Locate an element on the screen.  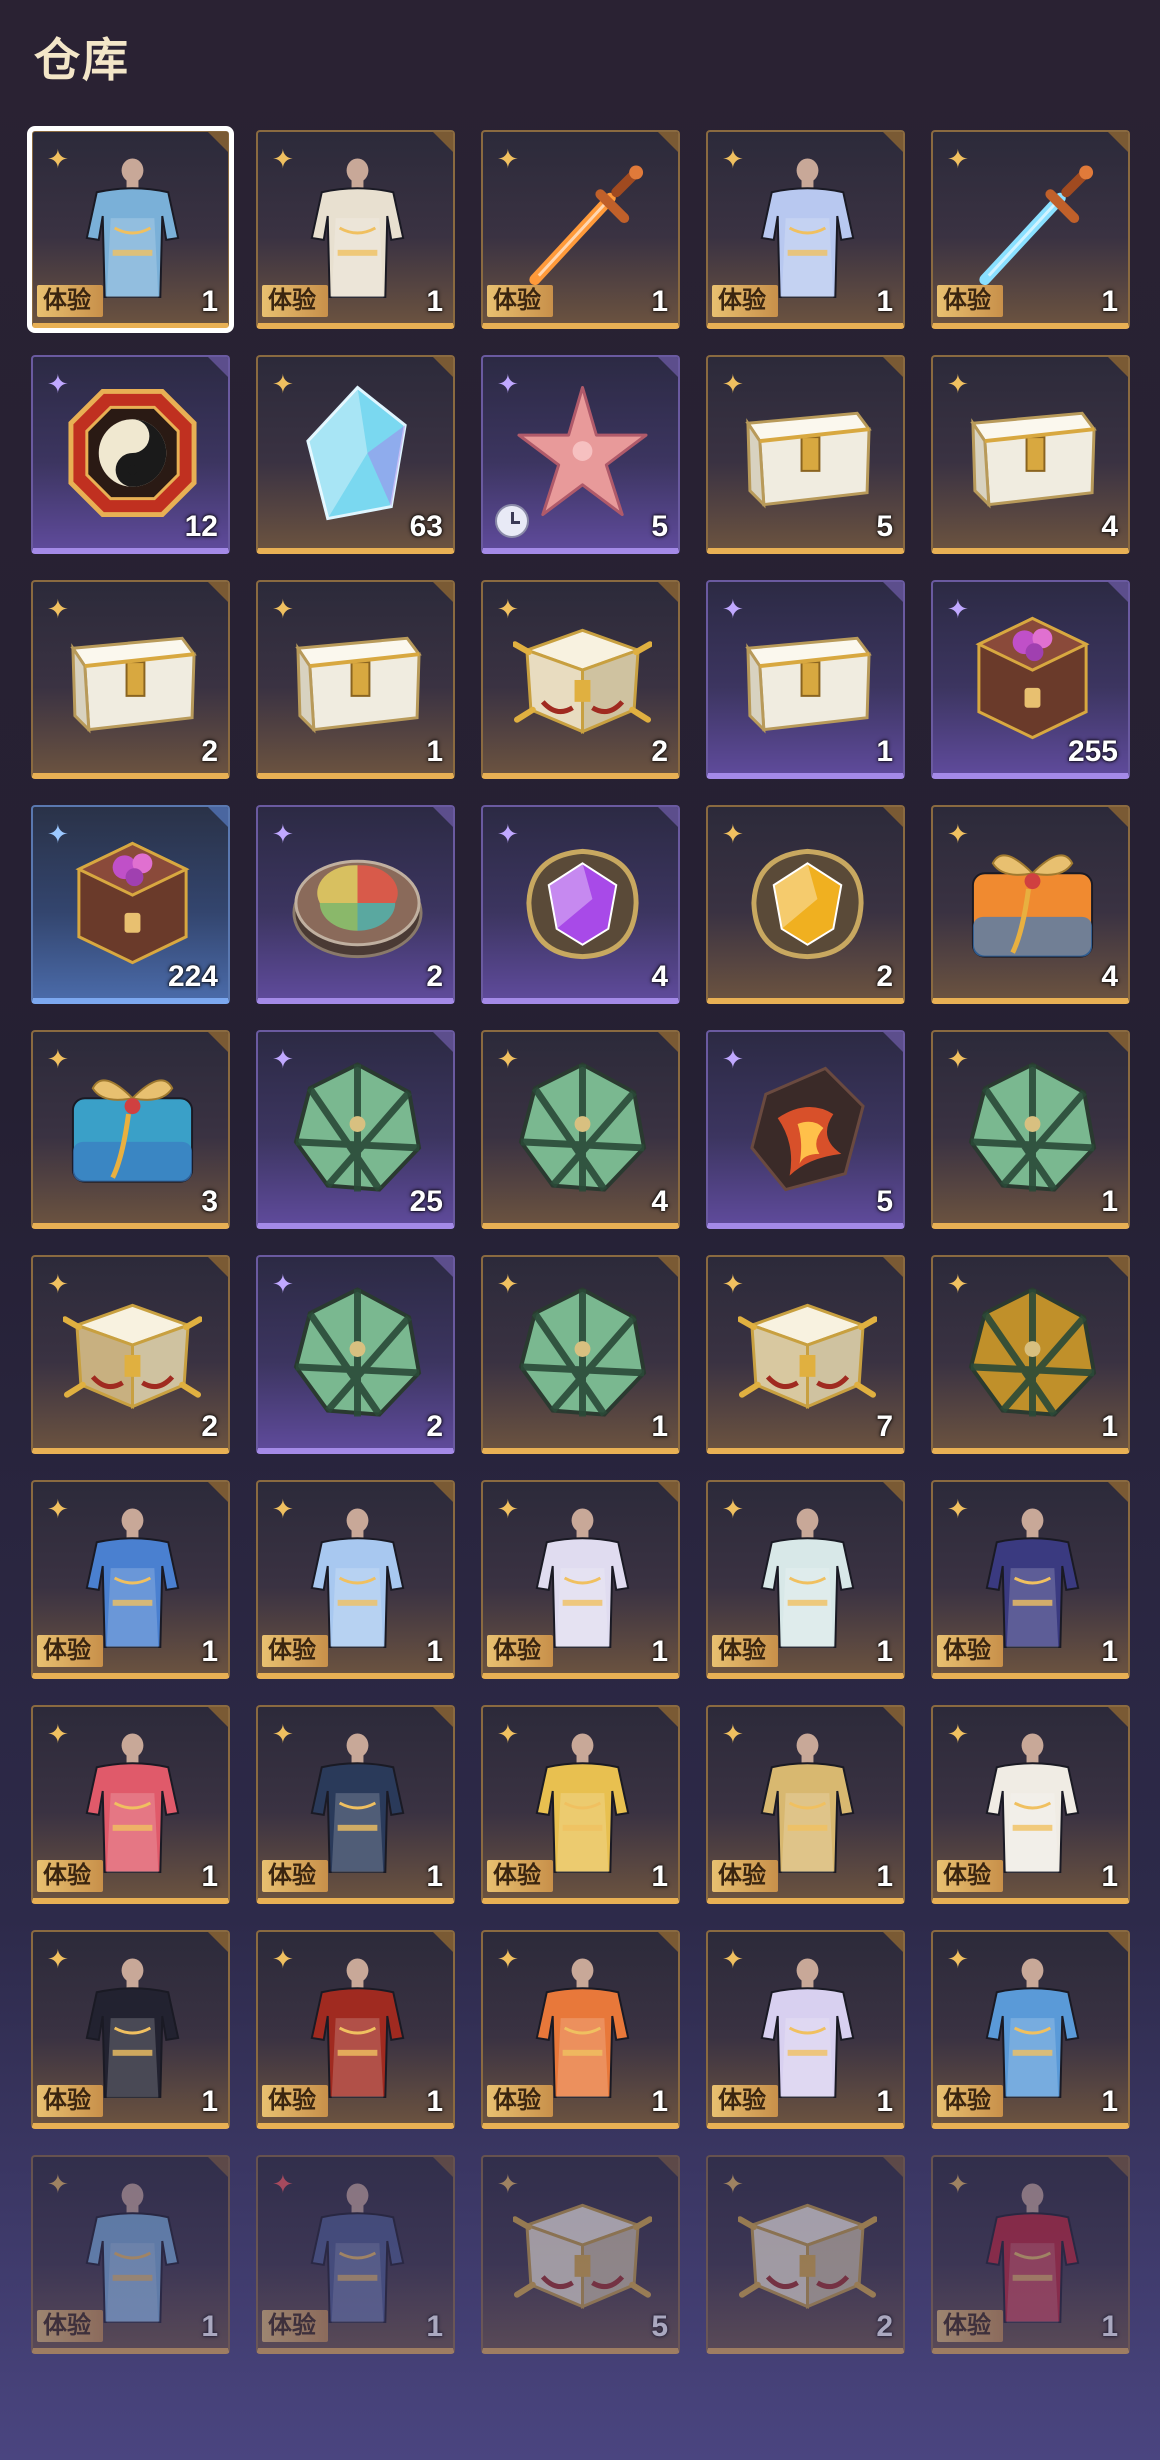
inventory-slot-jade-polyhedron: ✦ 2 is located at coordinates (355, 1354).